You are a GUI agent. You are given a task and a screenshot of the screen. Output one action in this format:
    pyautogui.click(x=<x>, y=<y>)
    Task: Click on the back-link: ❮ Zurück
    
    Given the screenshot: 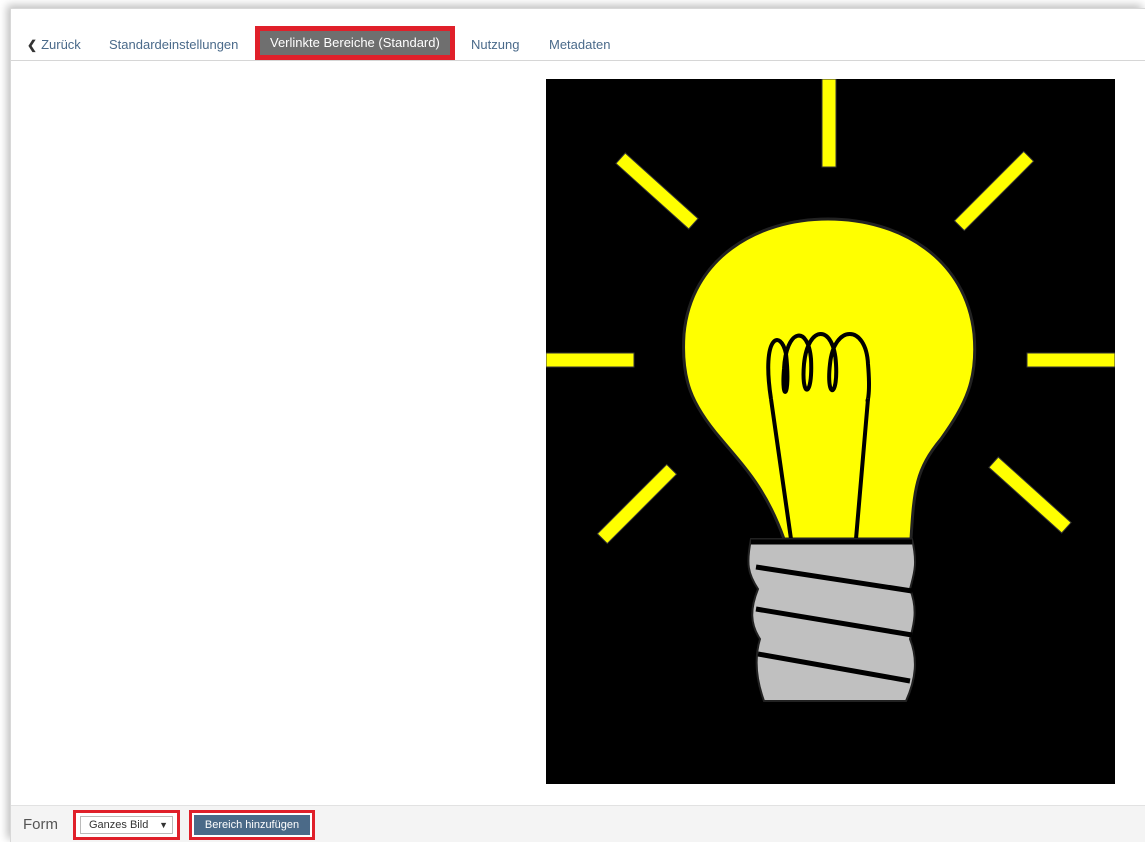 What is the action you would take?
    pyautogui.click(x=54, y=45)
    